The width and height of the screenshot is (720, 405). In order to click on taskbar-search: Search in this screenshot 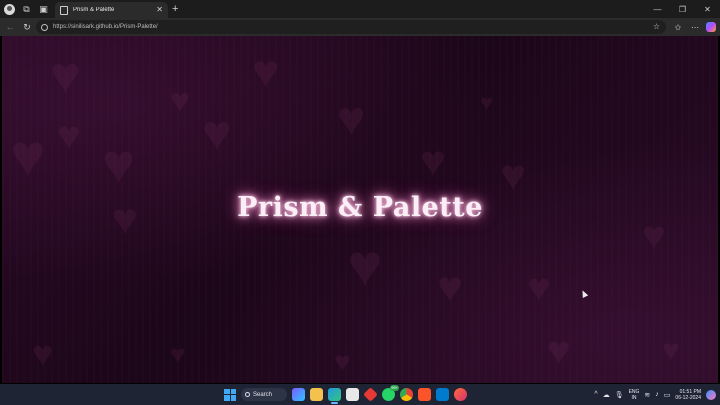, I will do `click(264, 394)`.